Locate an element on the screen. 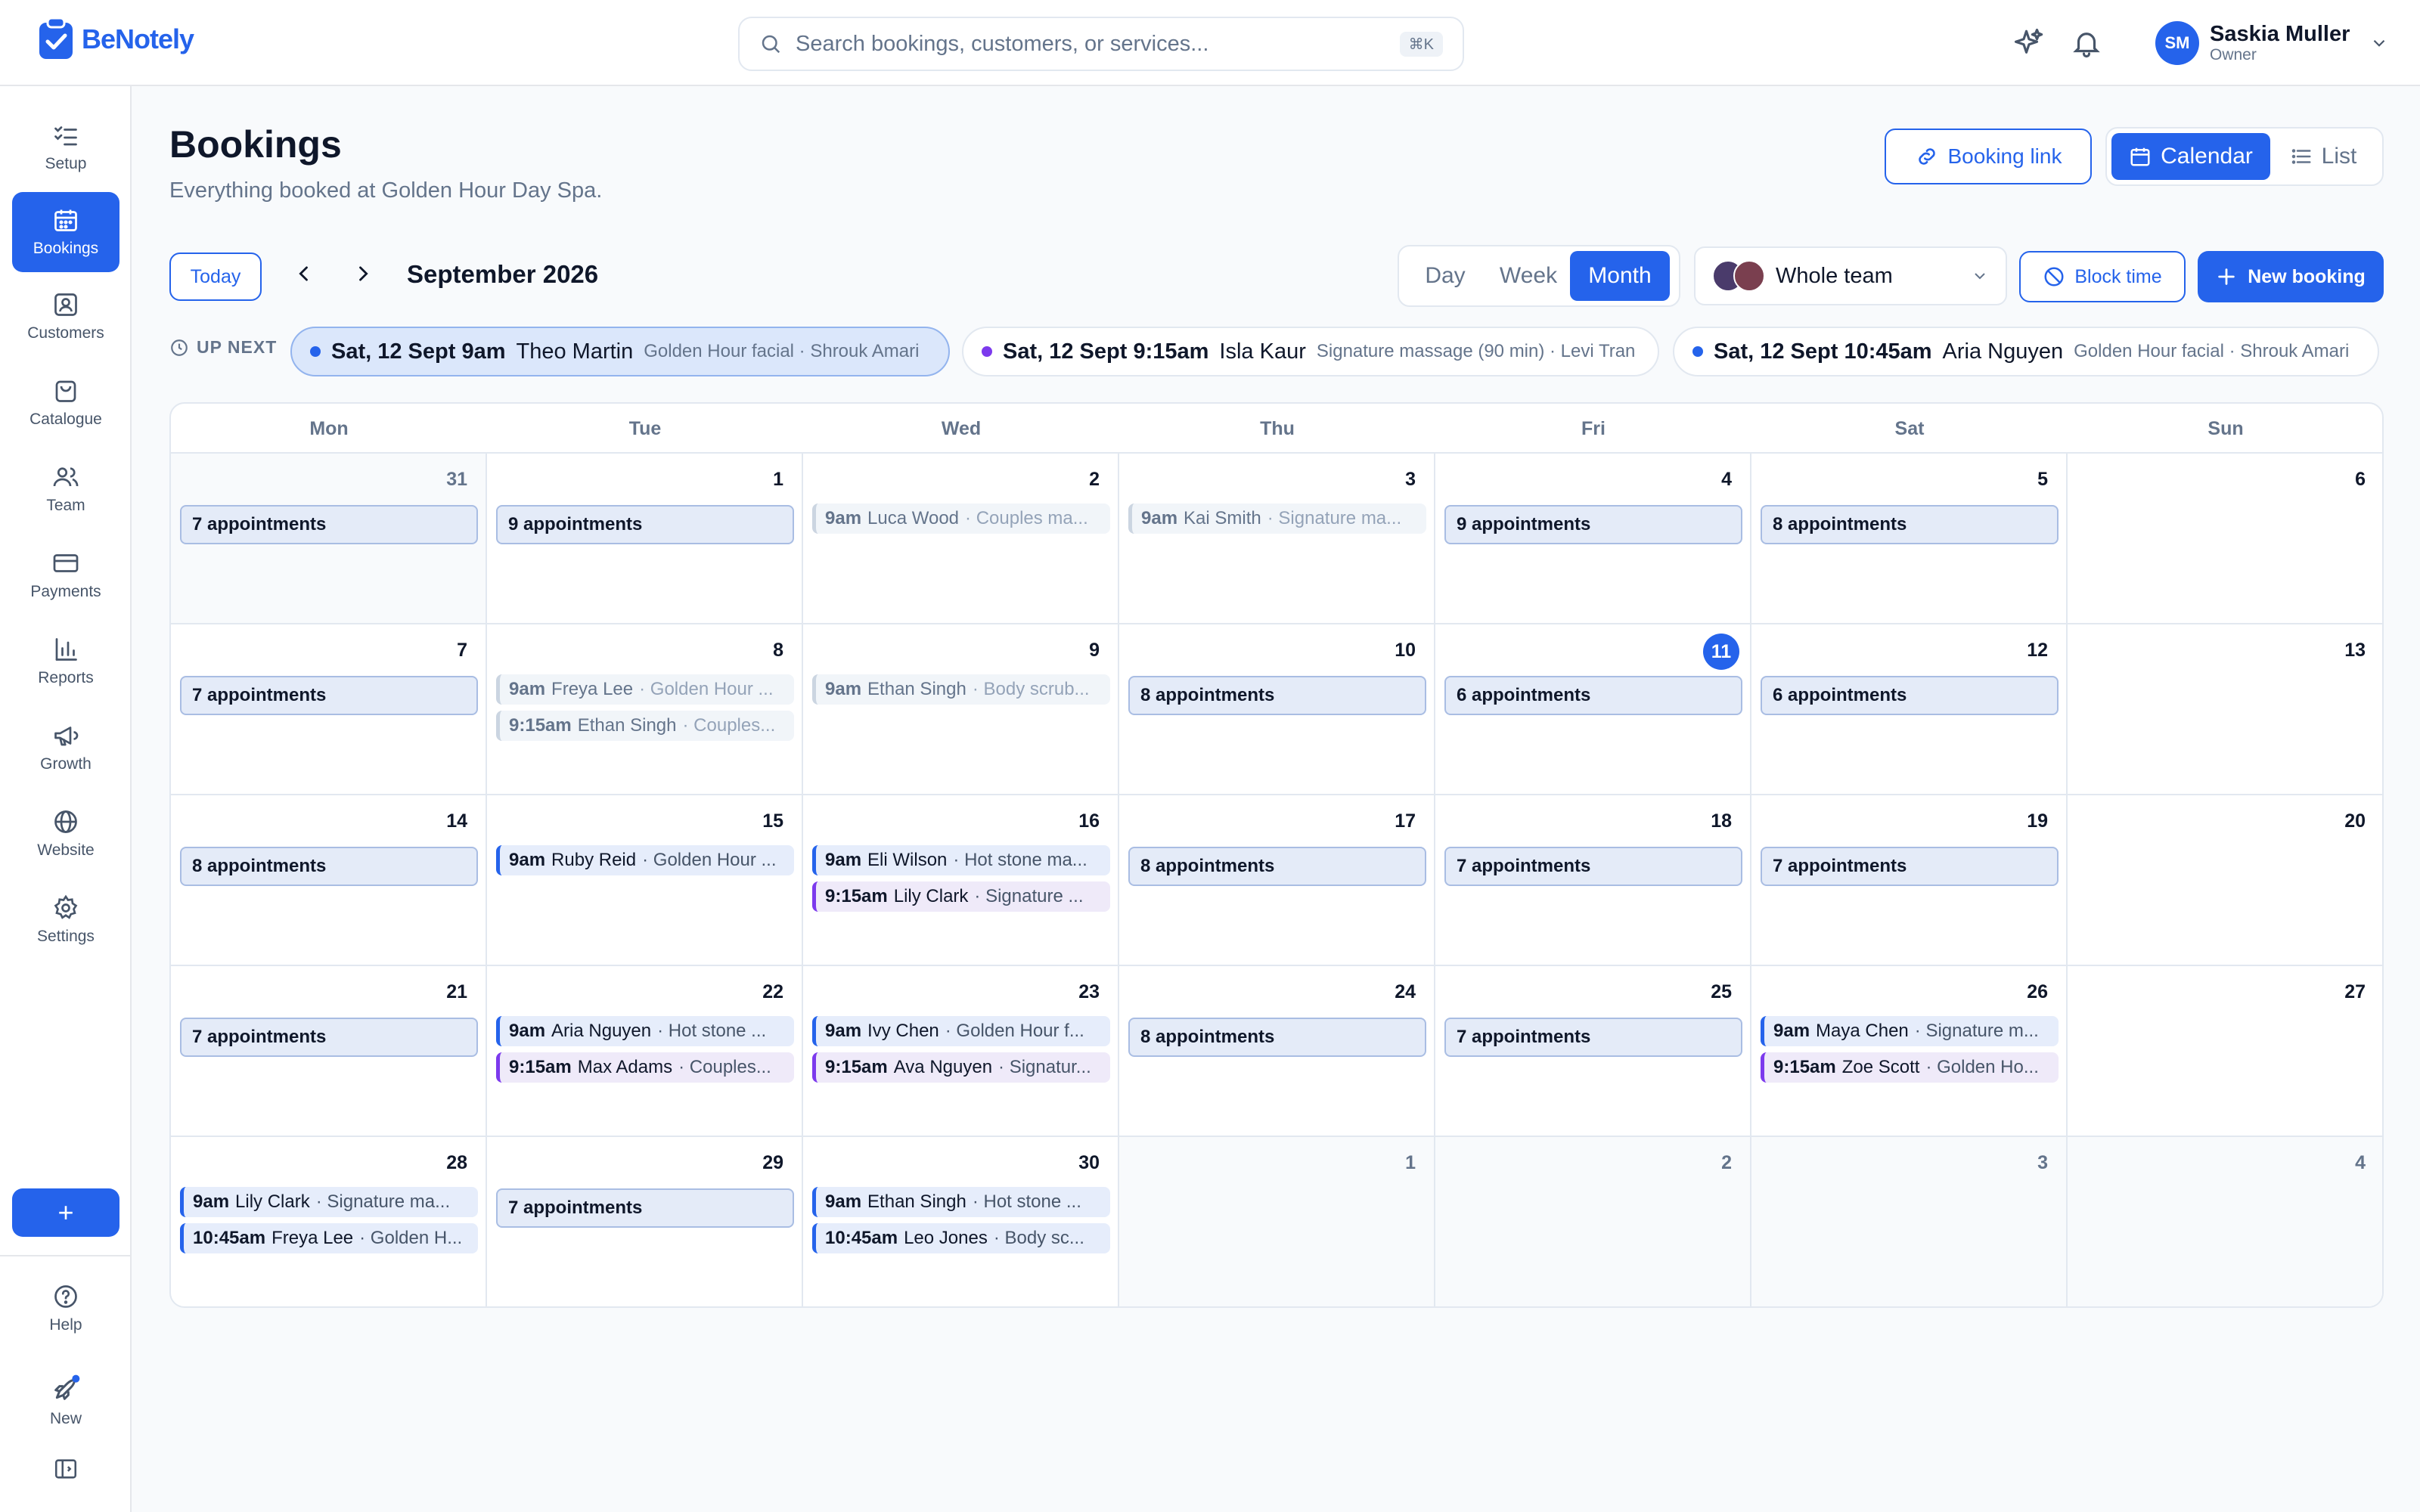  day-cell: 11 6 appointments is located at coordinates (1593, 709).